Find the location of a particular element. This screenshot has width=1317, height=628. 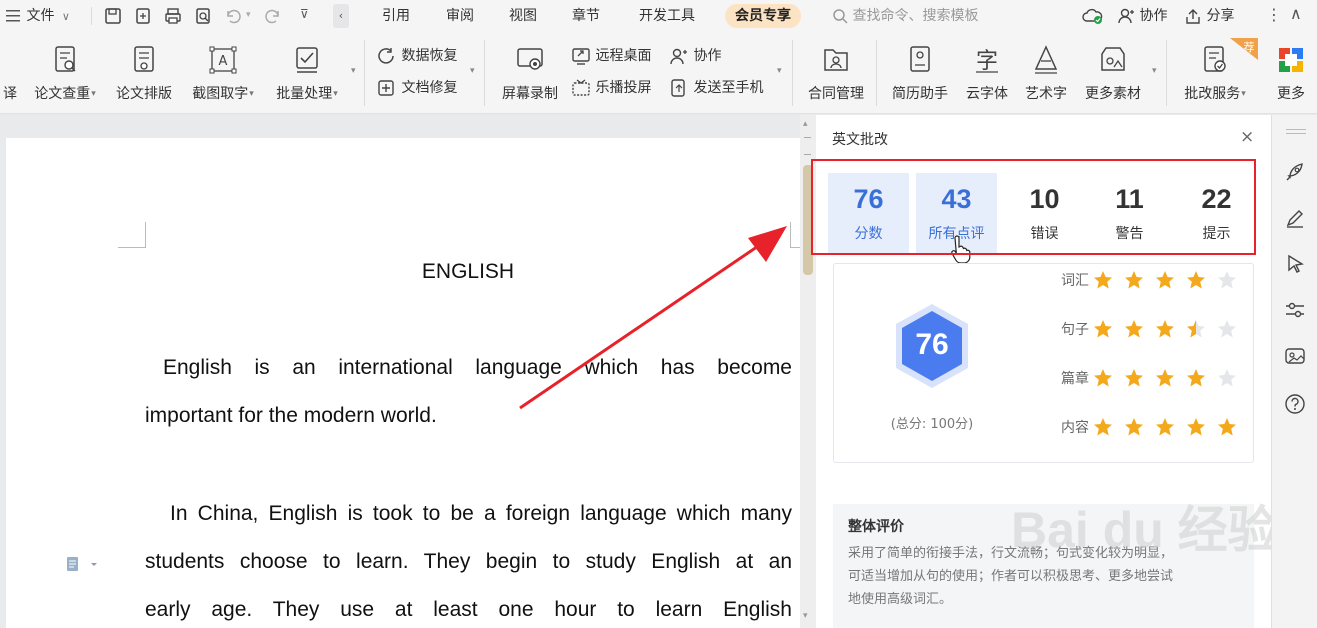

redo-icon is located at coordinates (273, 16).